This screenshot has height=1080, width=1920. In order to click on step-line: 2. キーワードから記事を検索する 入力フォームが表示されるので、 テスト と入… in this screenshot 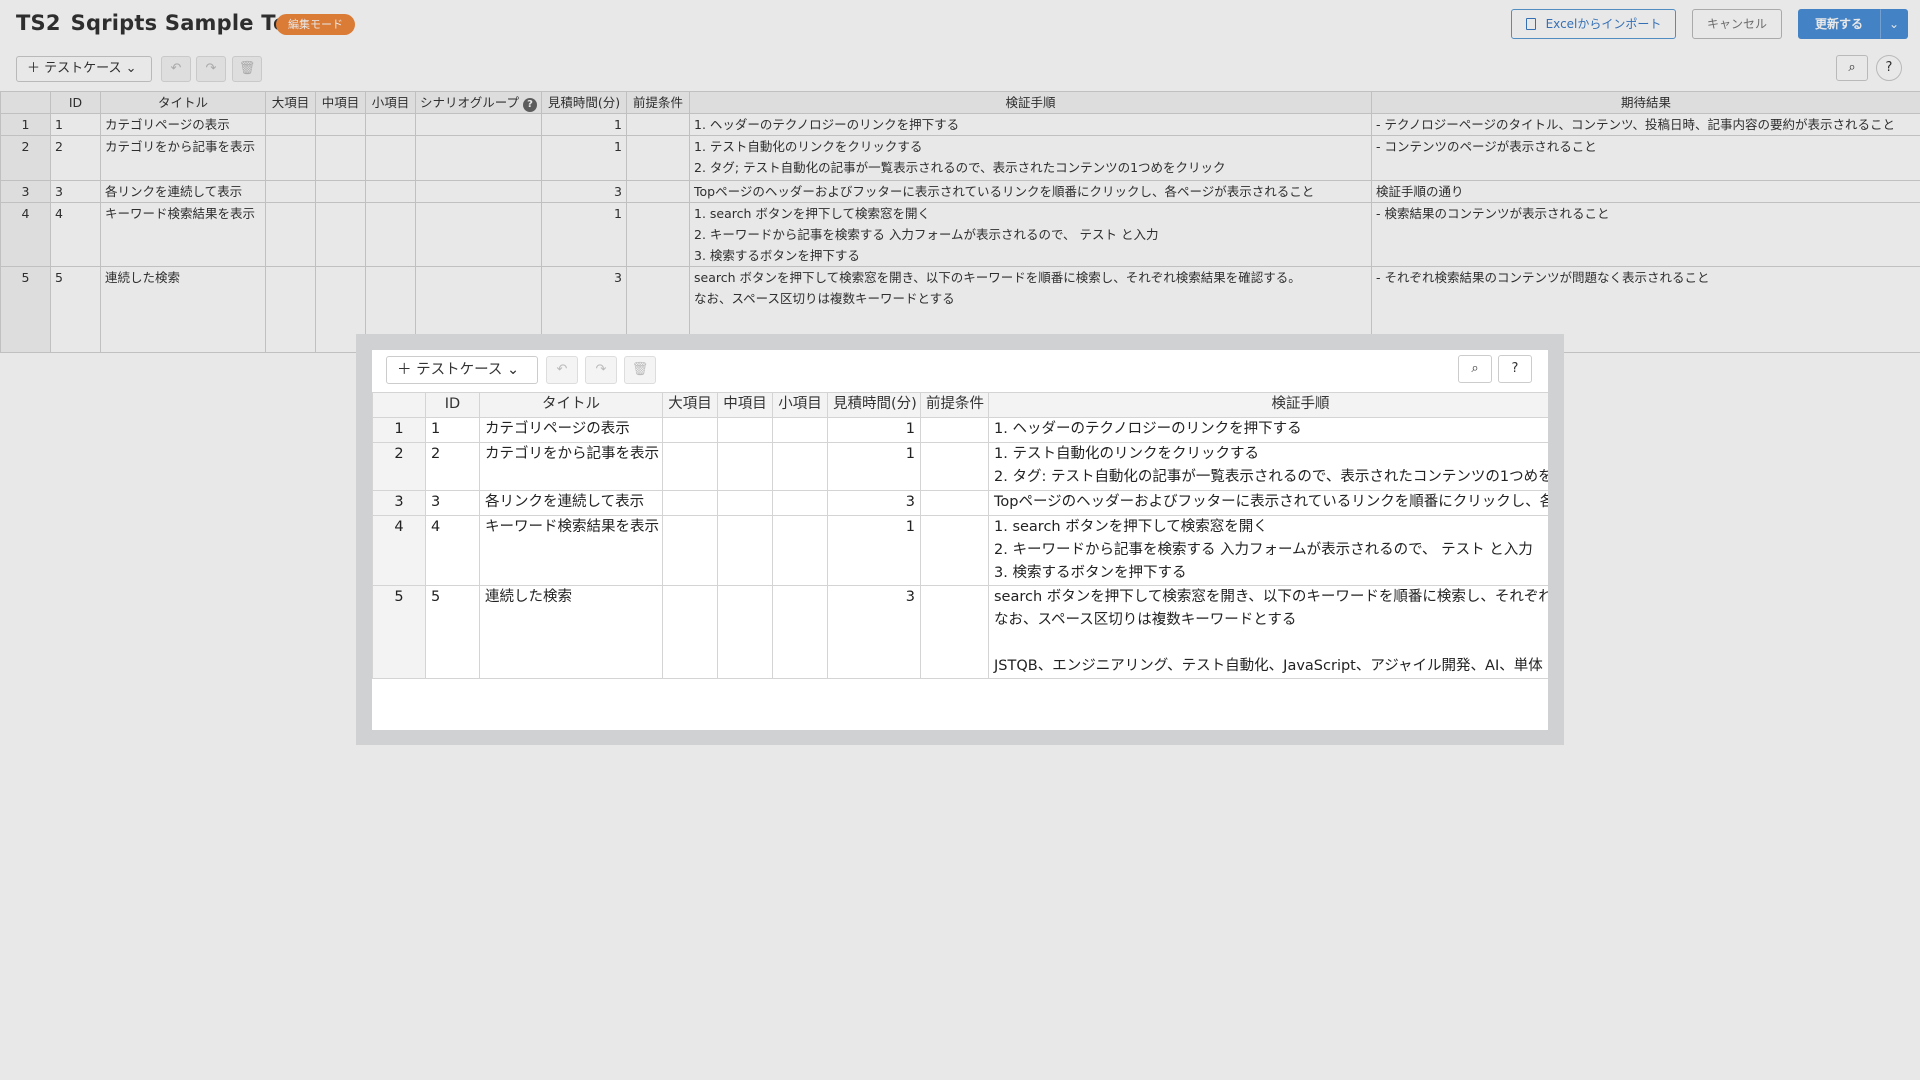, I will do `click(1263, 550)`.